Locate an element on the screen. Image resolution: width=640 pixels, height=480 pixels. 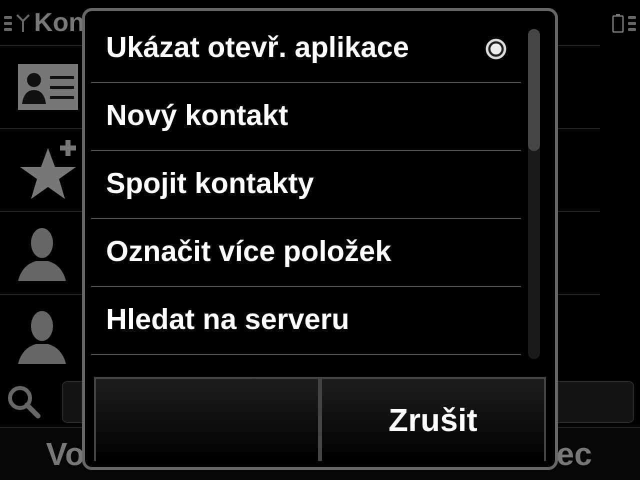
search-icon is located at coordinates (24, 402).